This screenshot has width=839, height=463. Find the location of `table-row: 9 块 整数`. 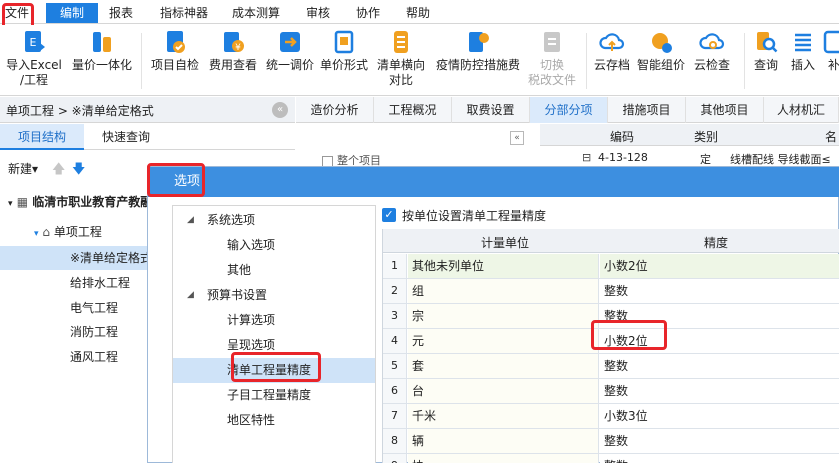

table-row: 9 块 整数 is located at coordinates (611, 458).